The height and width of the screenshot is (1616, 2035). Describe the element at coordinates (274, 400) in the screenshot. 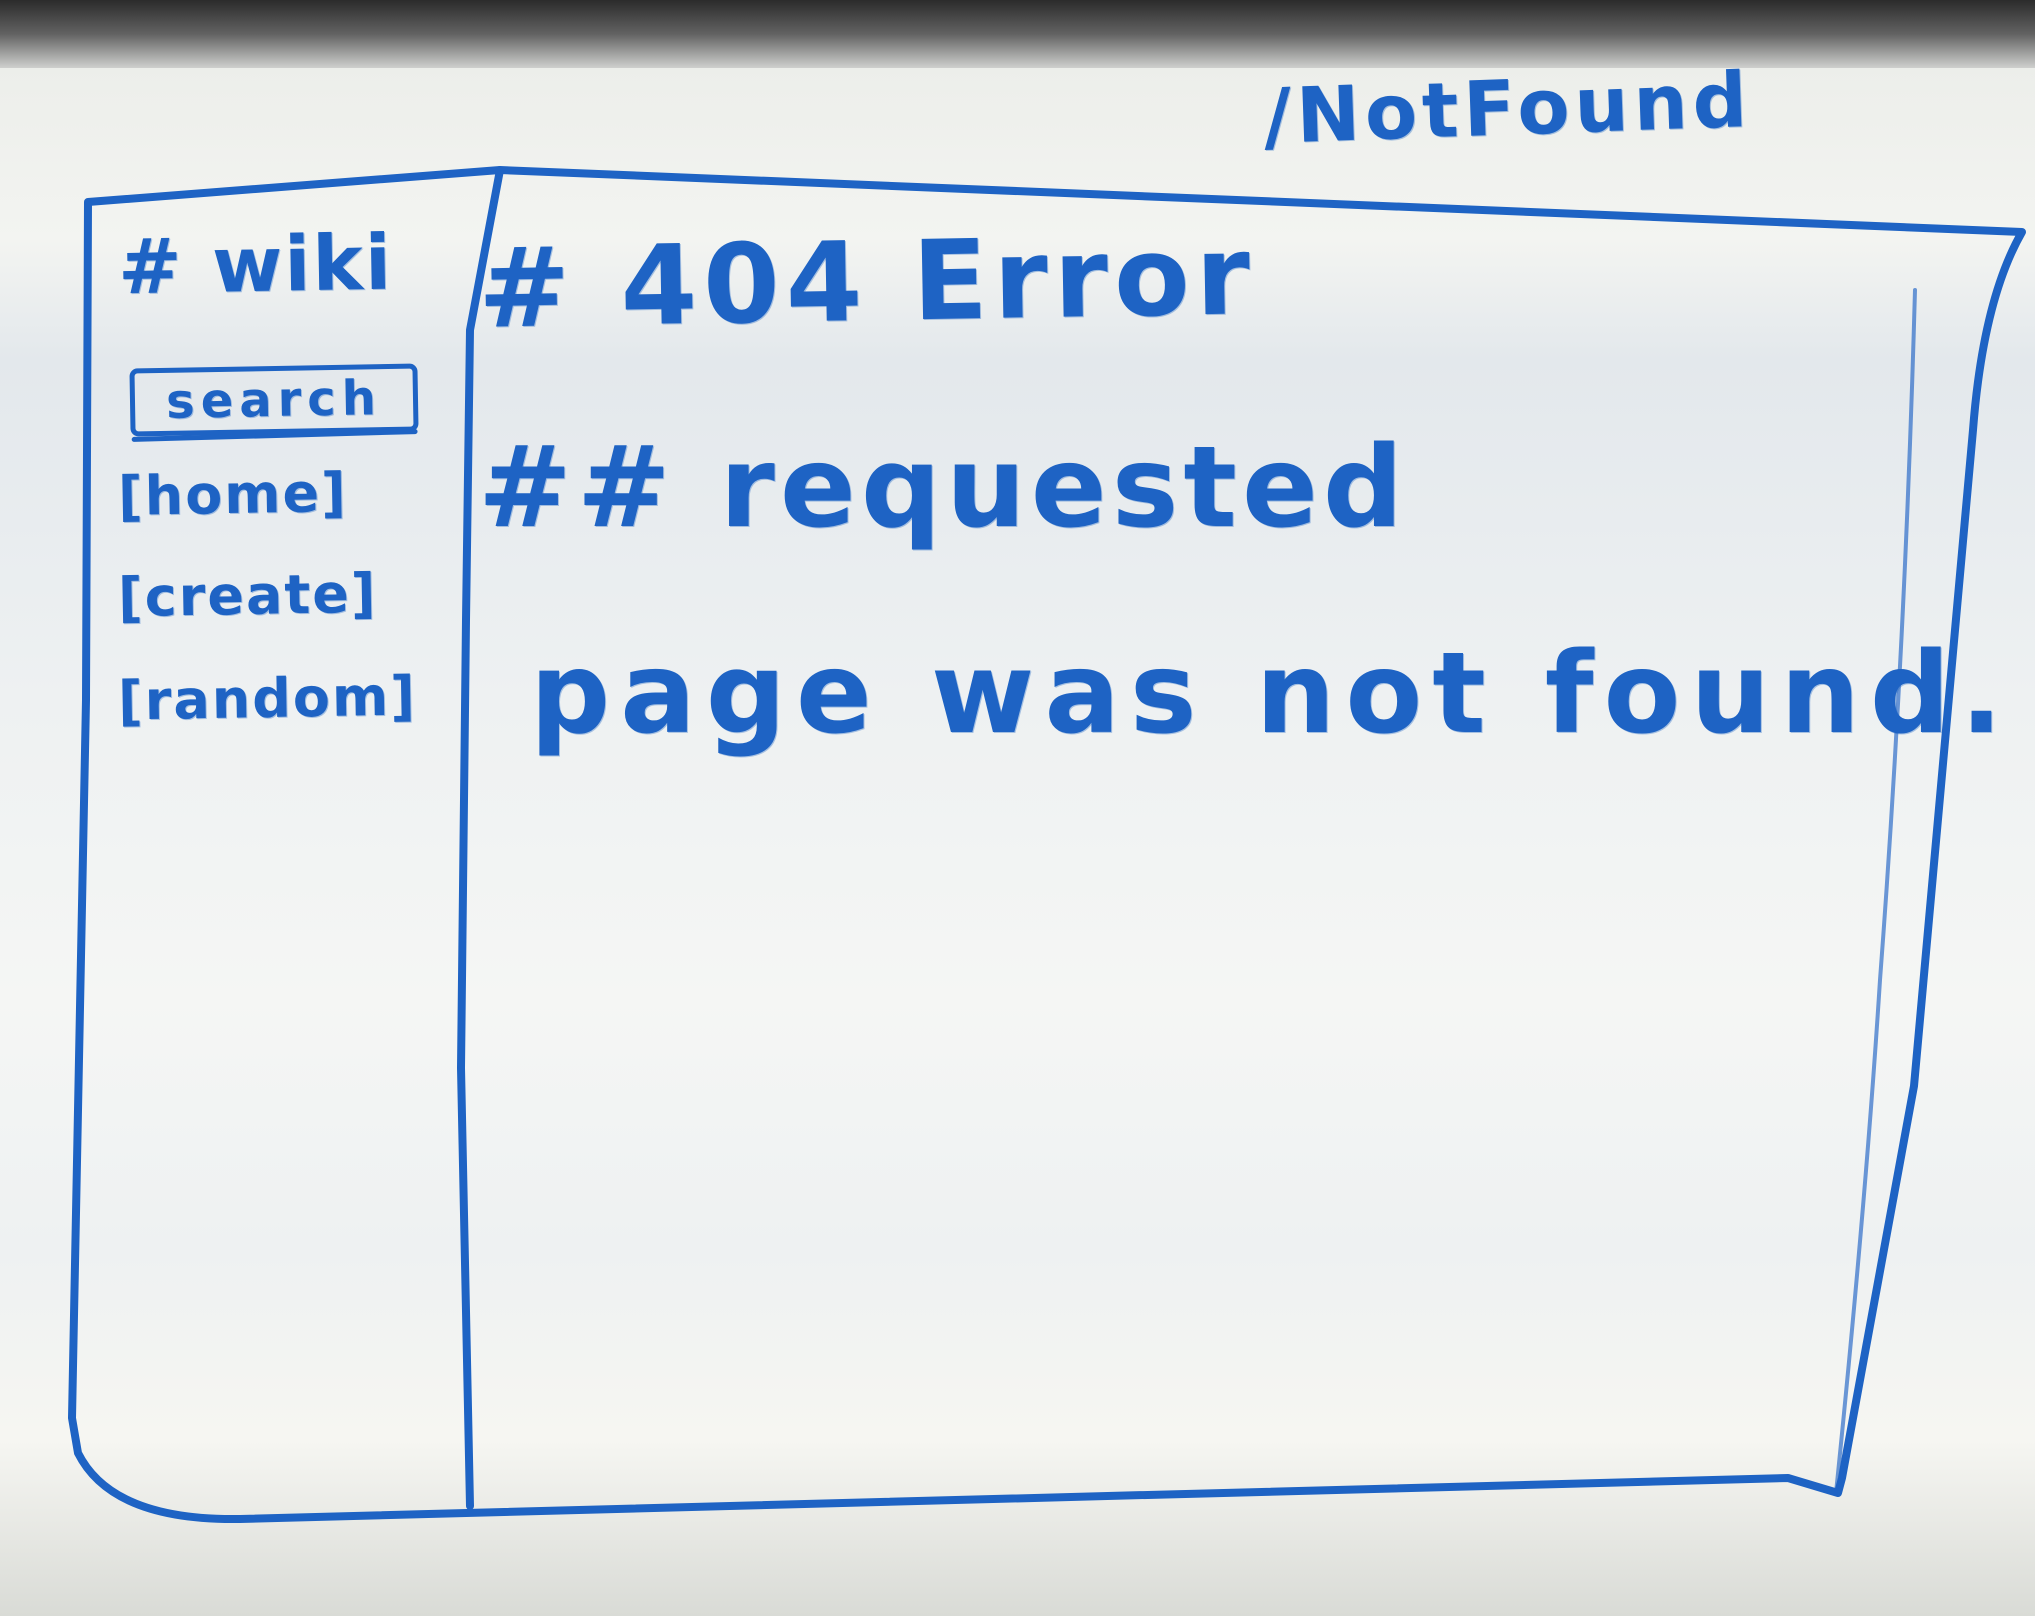

I see `search-button: search` at that location.